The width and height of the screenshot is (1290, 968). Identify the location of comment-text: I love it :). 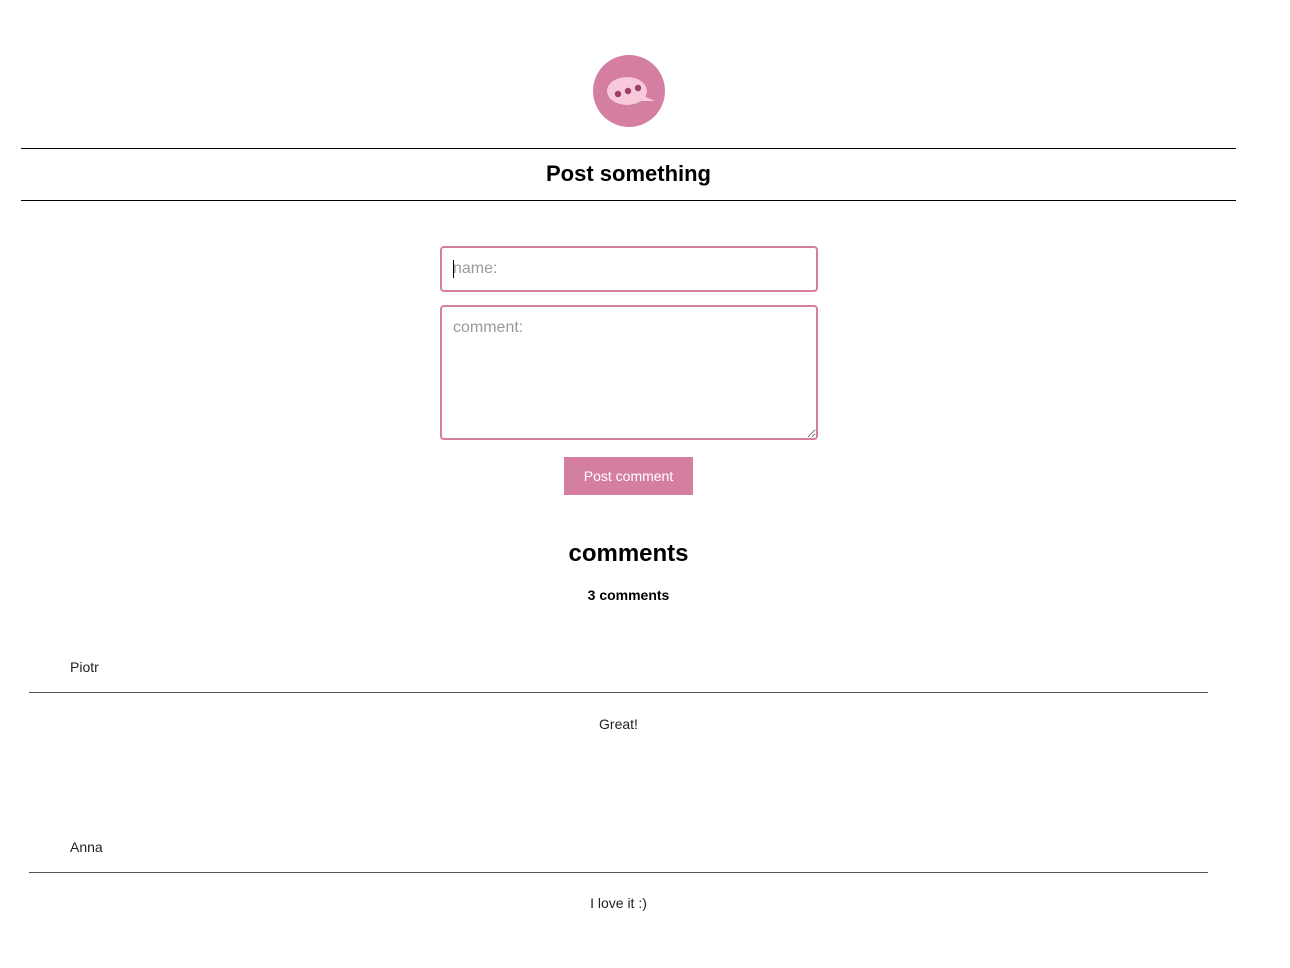
(618, 903).